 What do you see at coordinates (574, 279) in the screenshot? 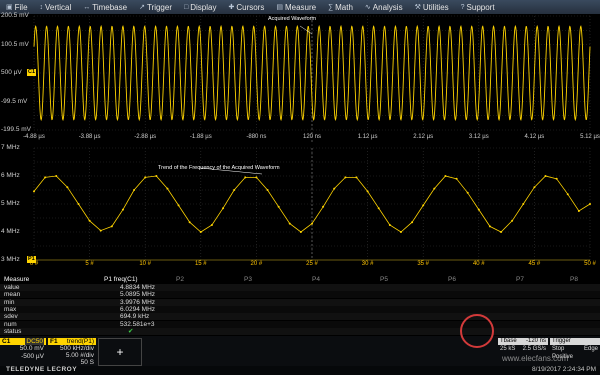
I see `measure-column-header: P8` at bounding box center [574, 279].